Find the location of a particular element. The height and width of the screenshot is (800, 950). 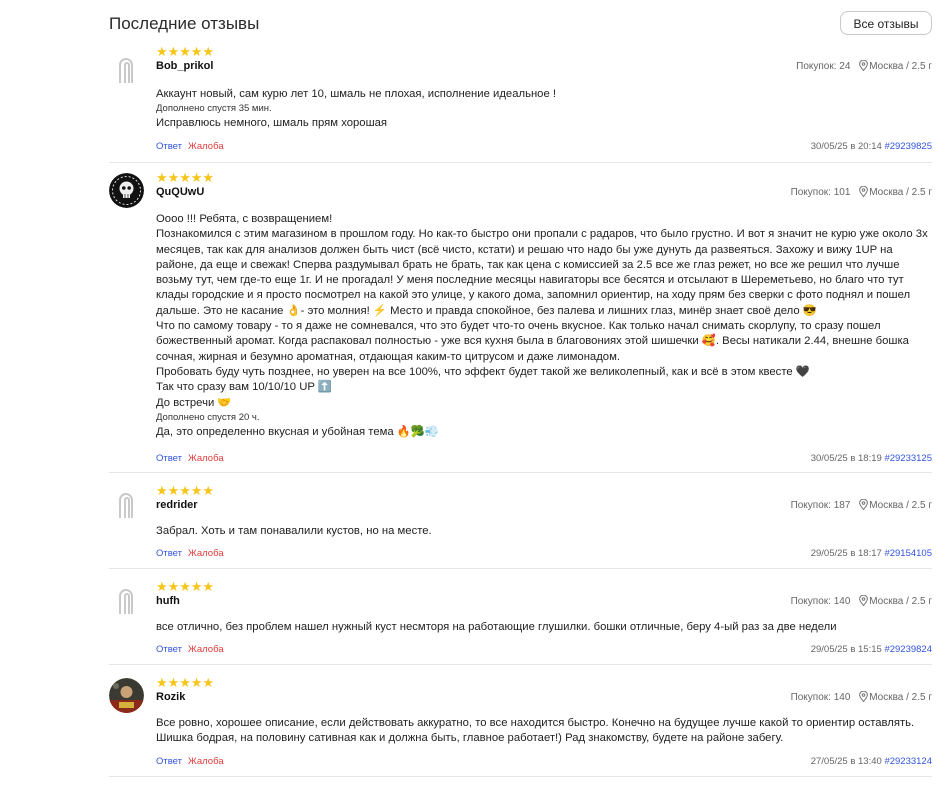

review-username: redrider is located at coordinates (177, 505).